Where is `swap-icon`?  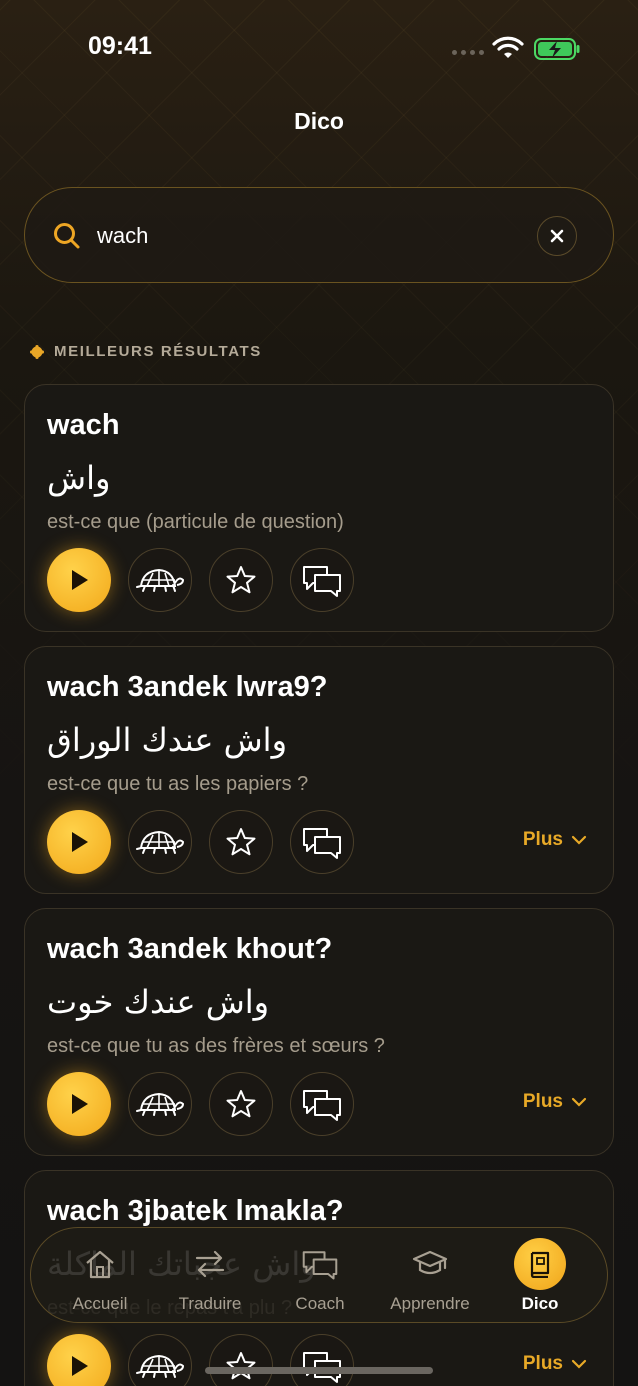 swap-icon is located at coordinates (210, 1264).